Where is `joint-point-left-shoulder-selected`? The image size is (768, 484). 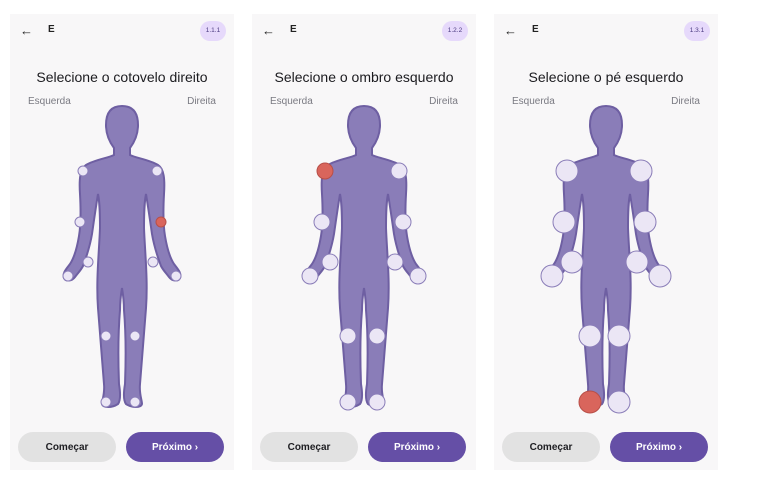
joint-point-left-shoulder-selected is located at coordinates (325, 171).